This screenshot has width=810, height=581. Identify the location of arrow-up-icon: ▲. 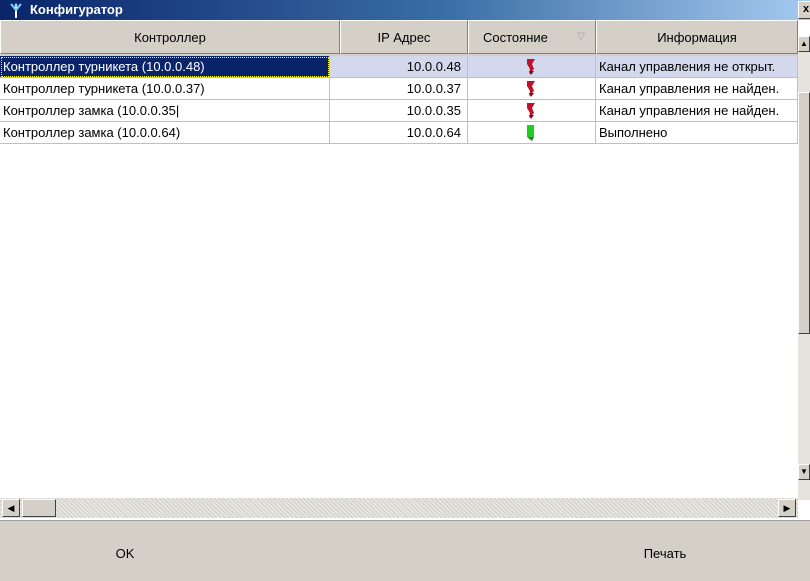
(804, 43).